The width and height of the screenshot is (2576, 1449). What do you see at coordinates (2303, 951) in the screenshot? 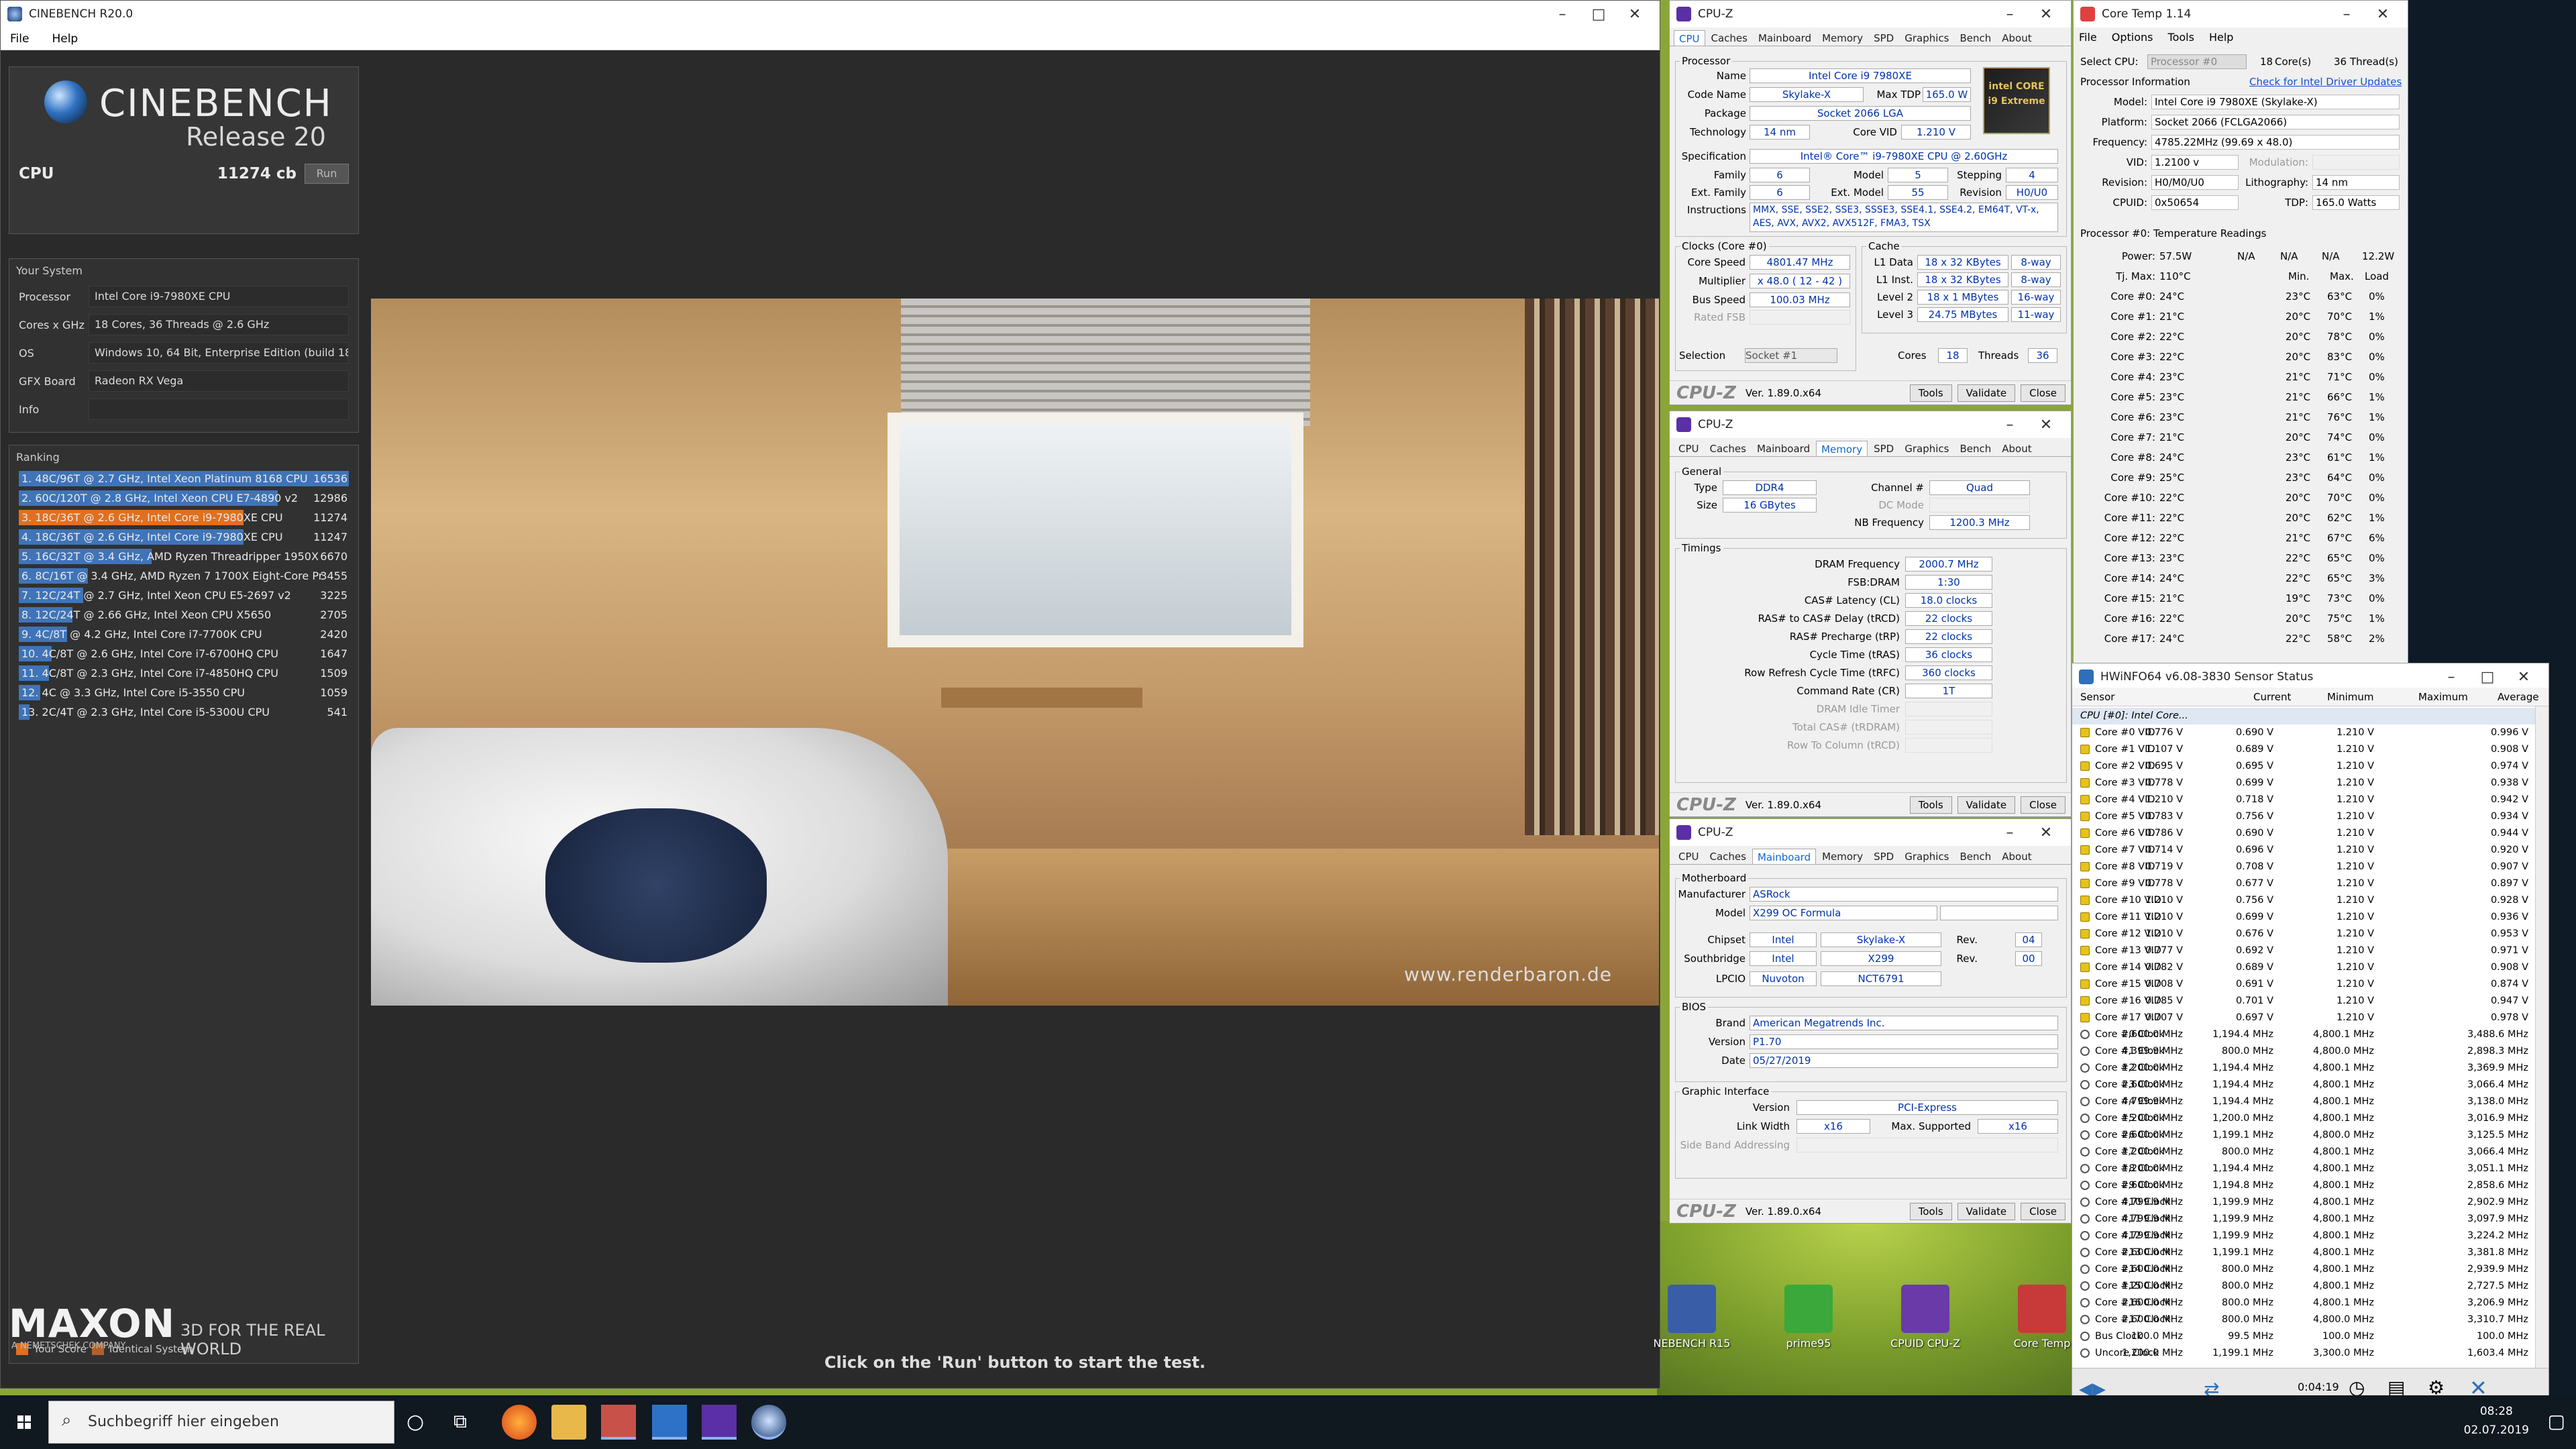
I see `sensor-row: Core #13 VID 0.777 V 0.692 V 1.210 V 0.971 V` at bounding box center [2303, 951].